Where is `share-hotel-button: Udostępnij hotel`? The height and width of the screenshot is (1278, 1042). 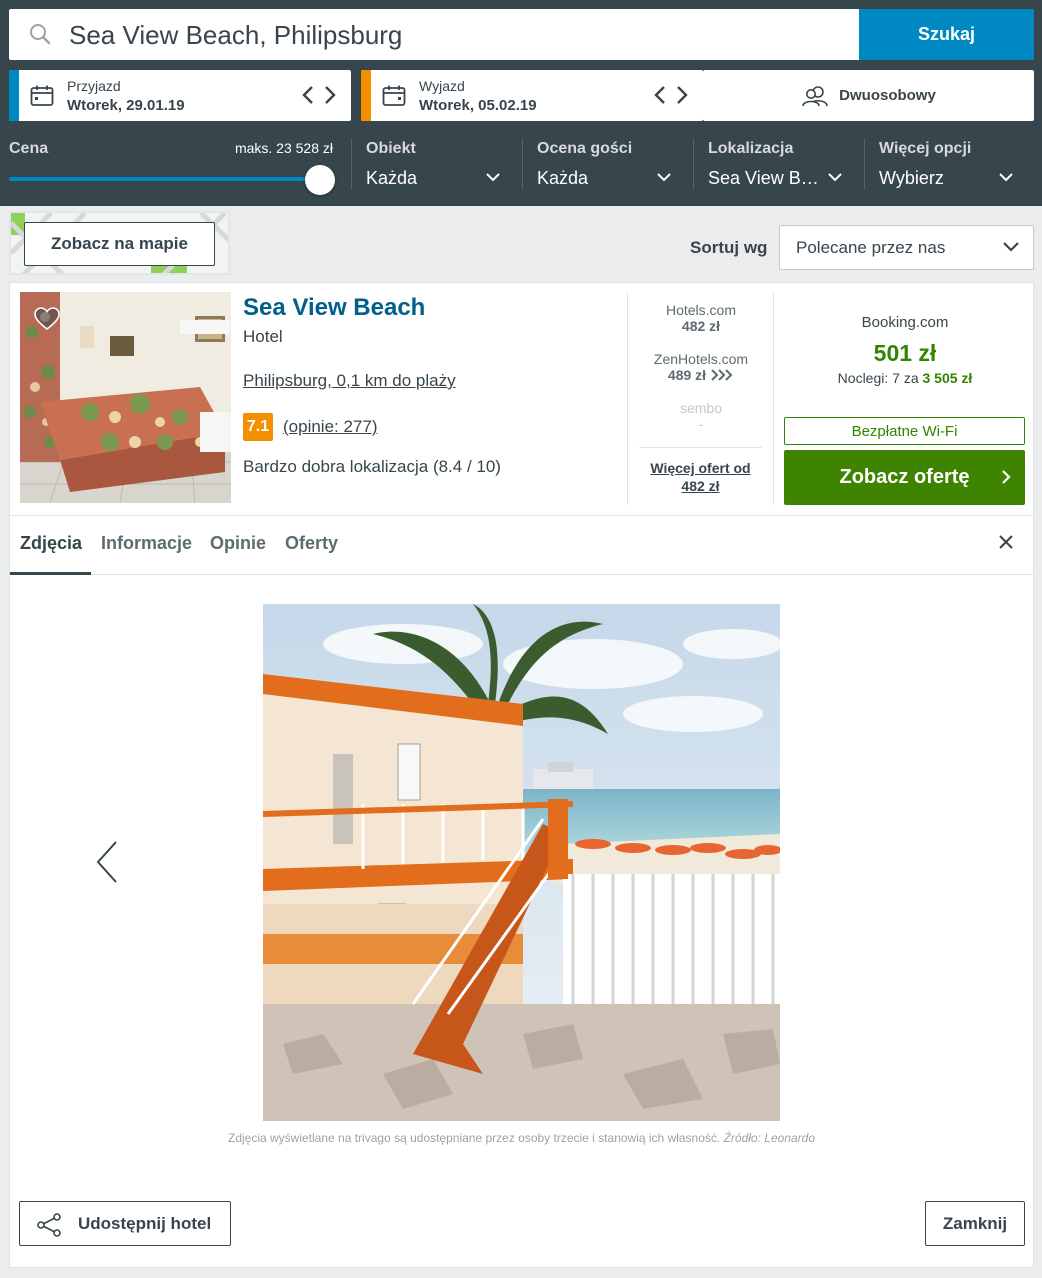 share-hotel-button: Udostępnij hotel is located at coordinates (125, 1223).